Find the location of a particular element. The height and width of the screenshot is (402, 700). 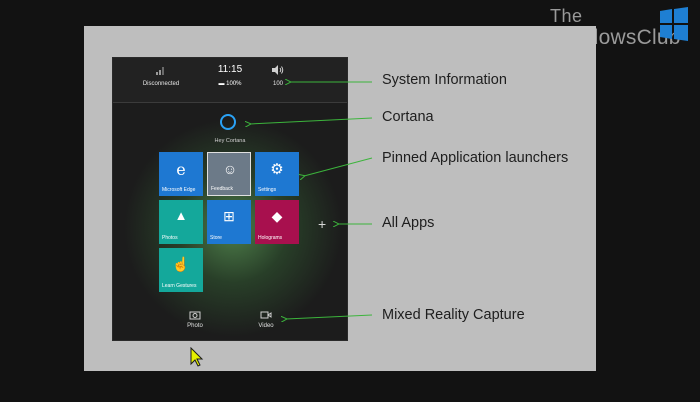

cursor-icon is located at coordinates (197, 357).